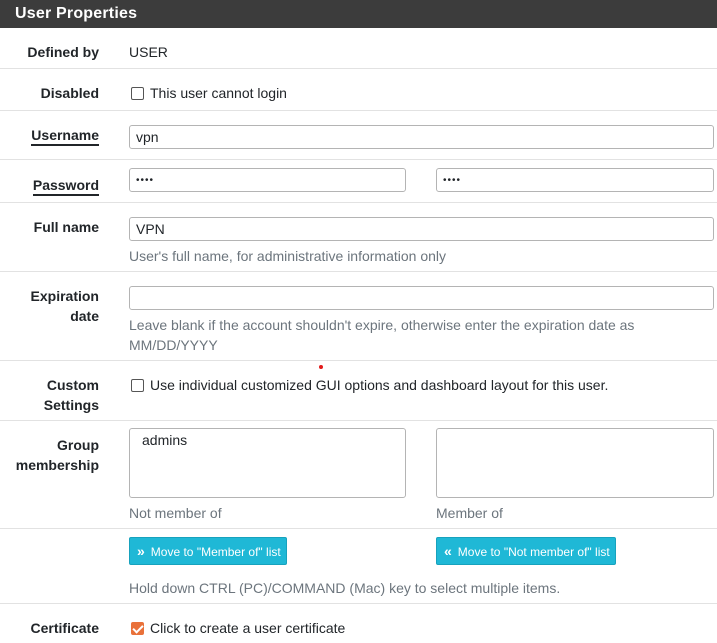  Describe the element at coordinates (66, 227) in the screenshot. I see `full-name-label: Full name` at that location.